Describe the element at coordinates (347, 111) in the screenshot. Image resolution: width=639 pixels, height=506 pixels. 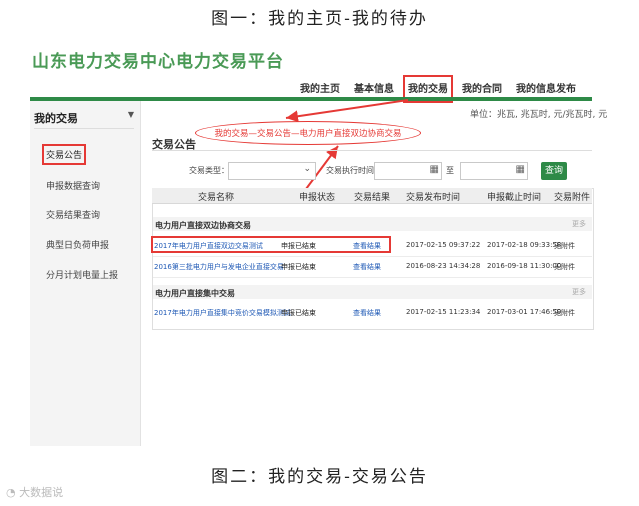
I see `arrow-from-nav` at that location.